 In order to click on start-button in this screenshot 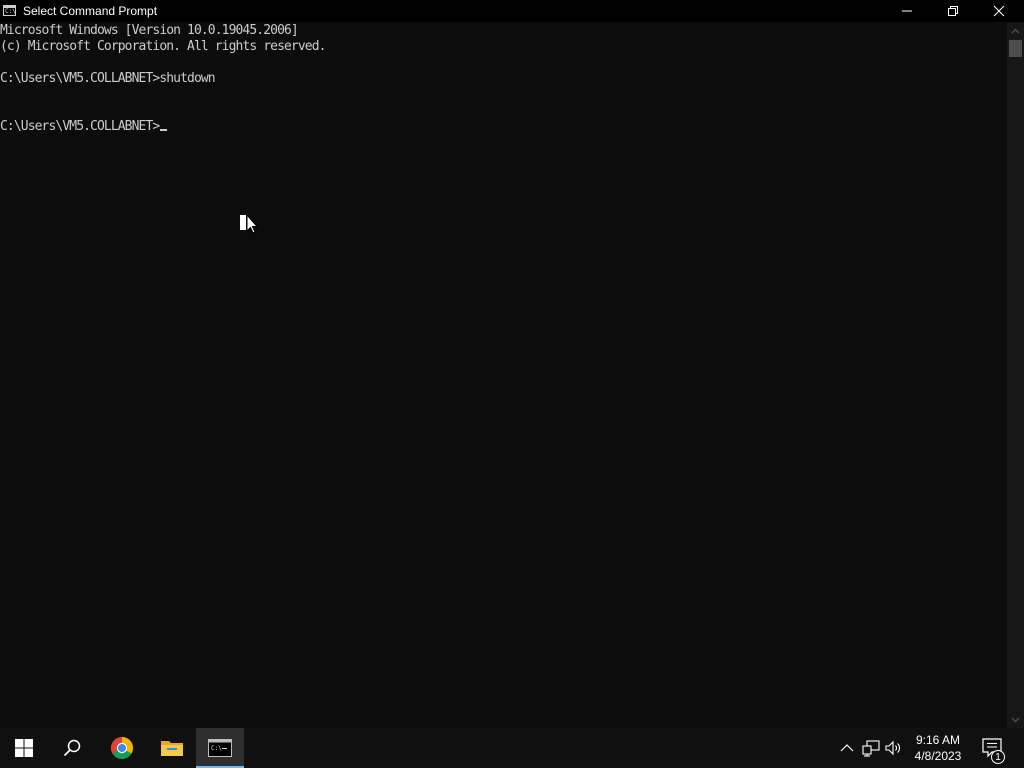, I will do `click(24, 748)`.